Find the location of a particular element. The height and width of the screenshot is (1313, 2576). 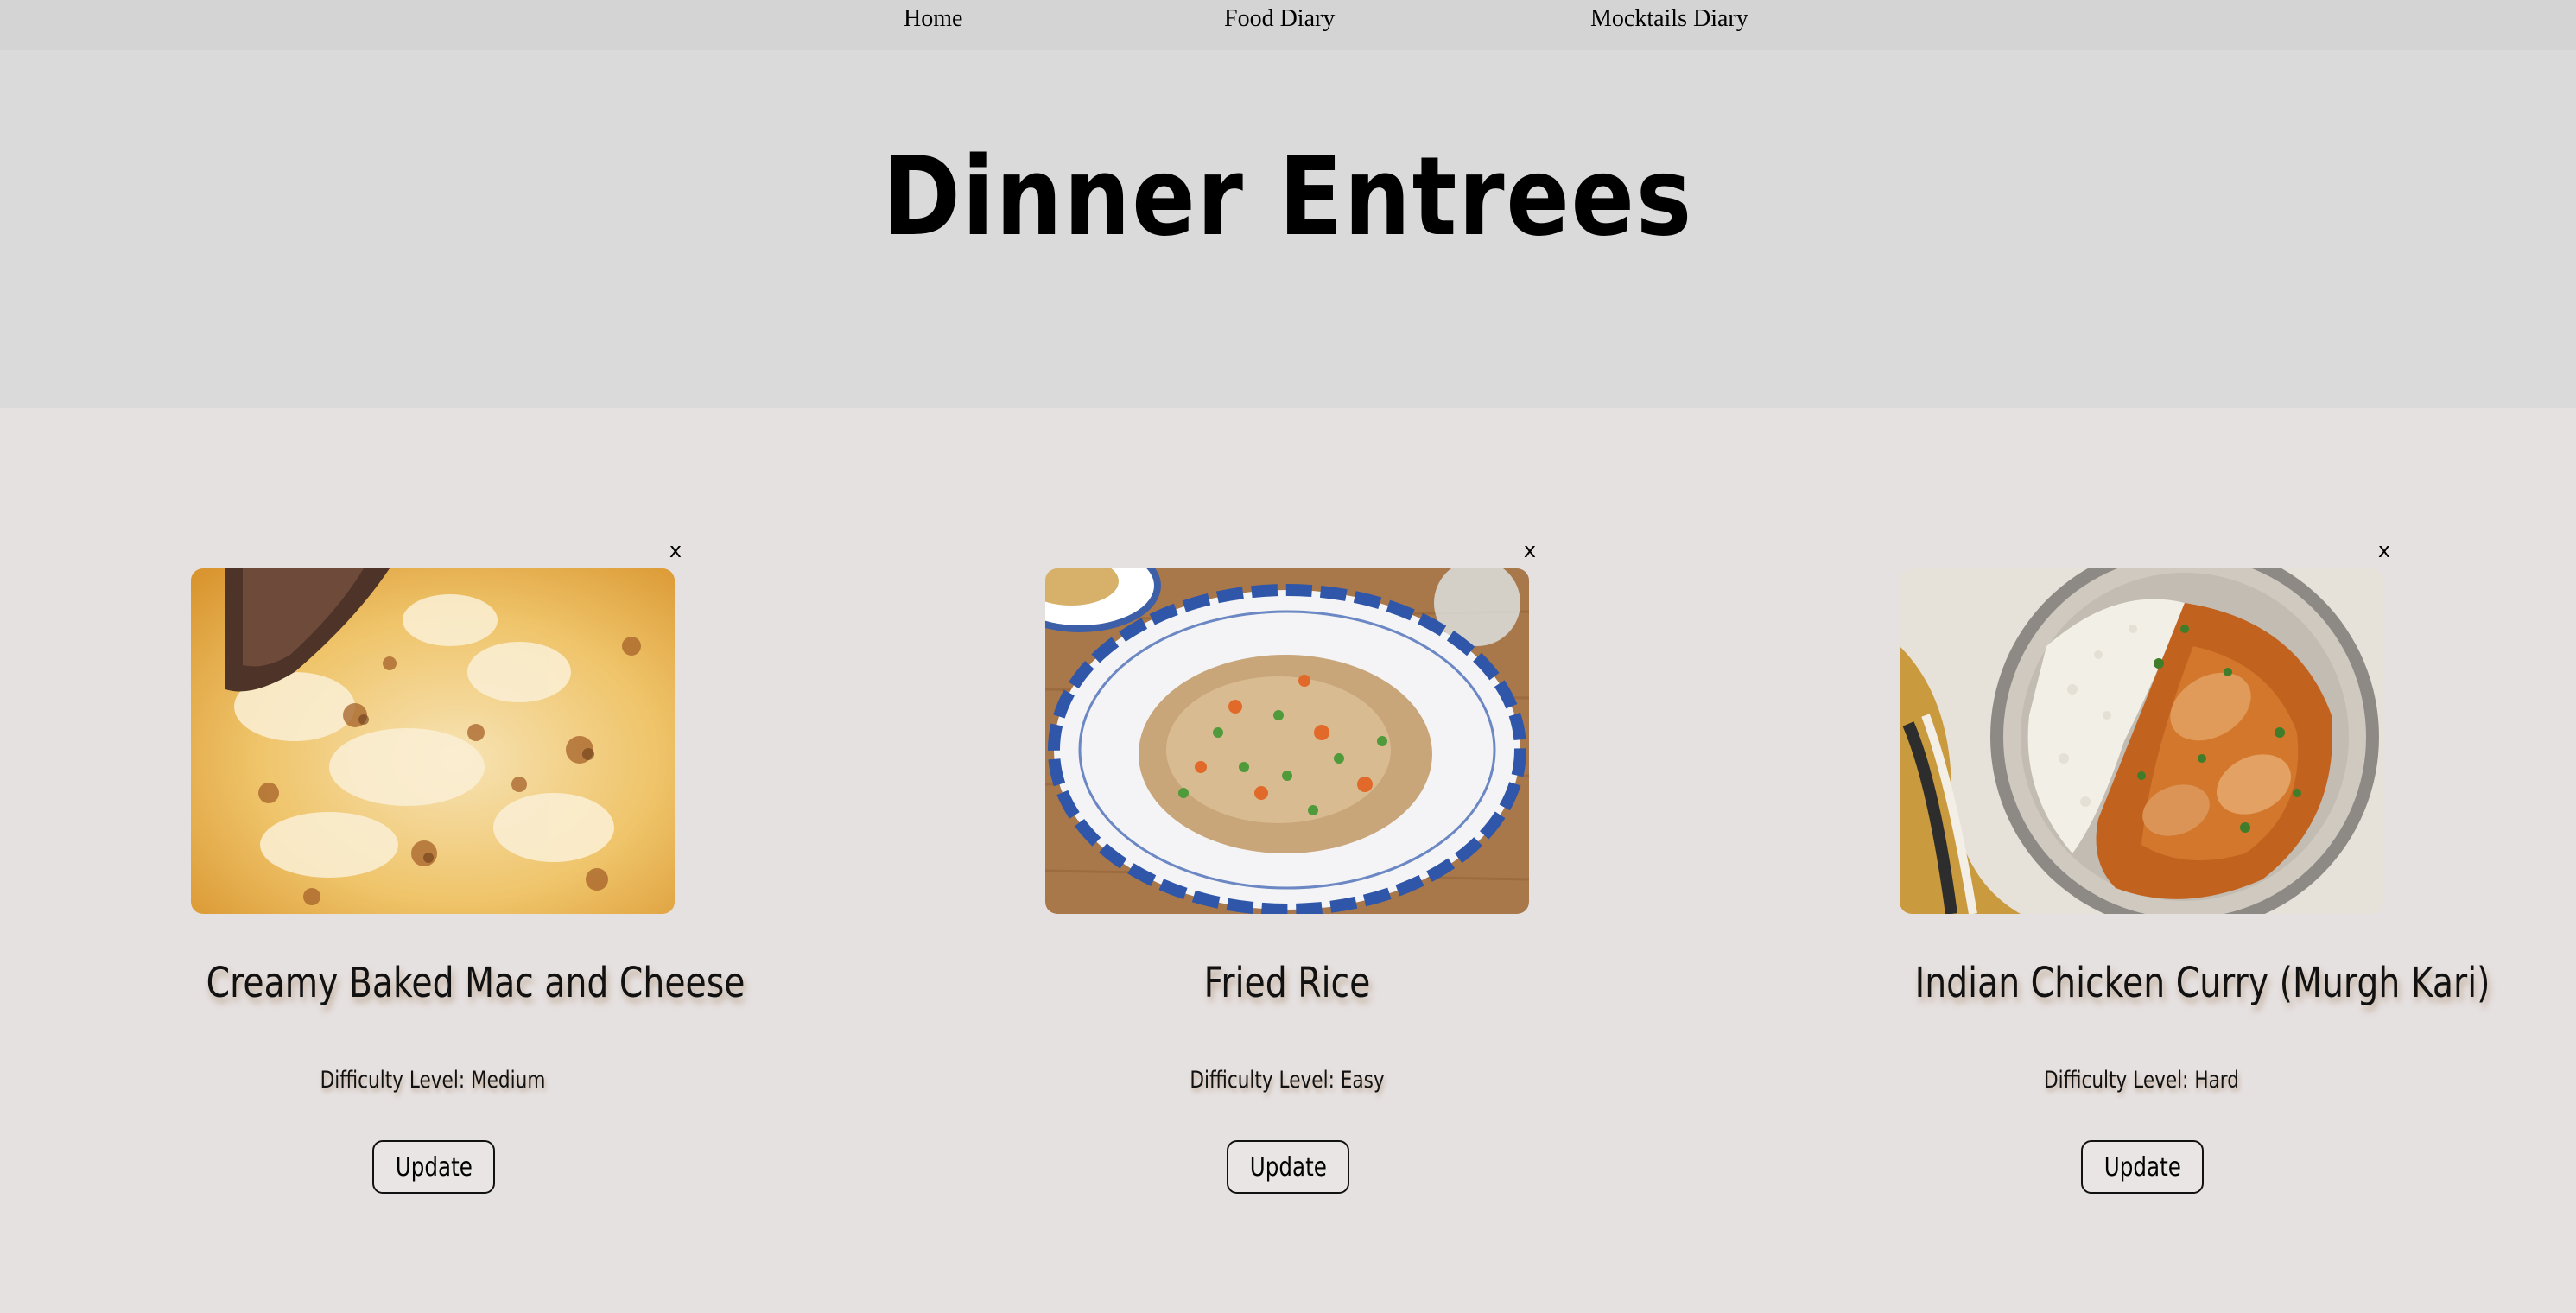

difficulty-label: Difficulty Level: Medium is located at coordinates (433, 1080).